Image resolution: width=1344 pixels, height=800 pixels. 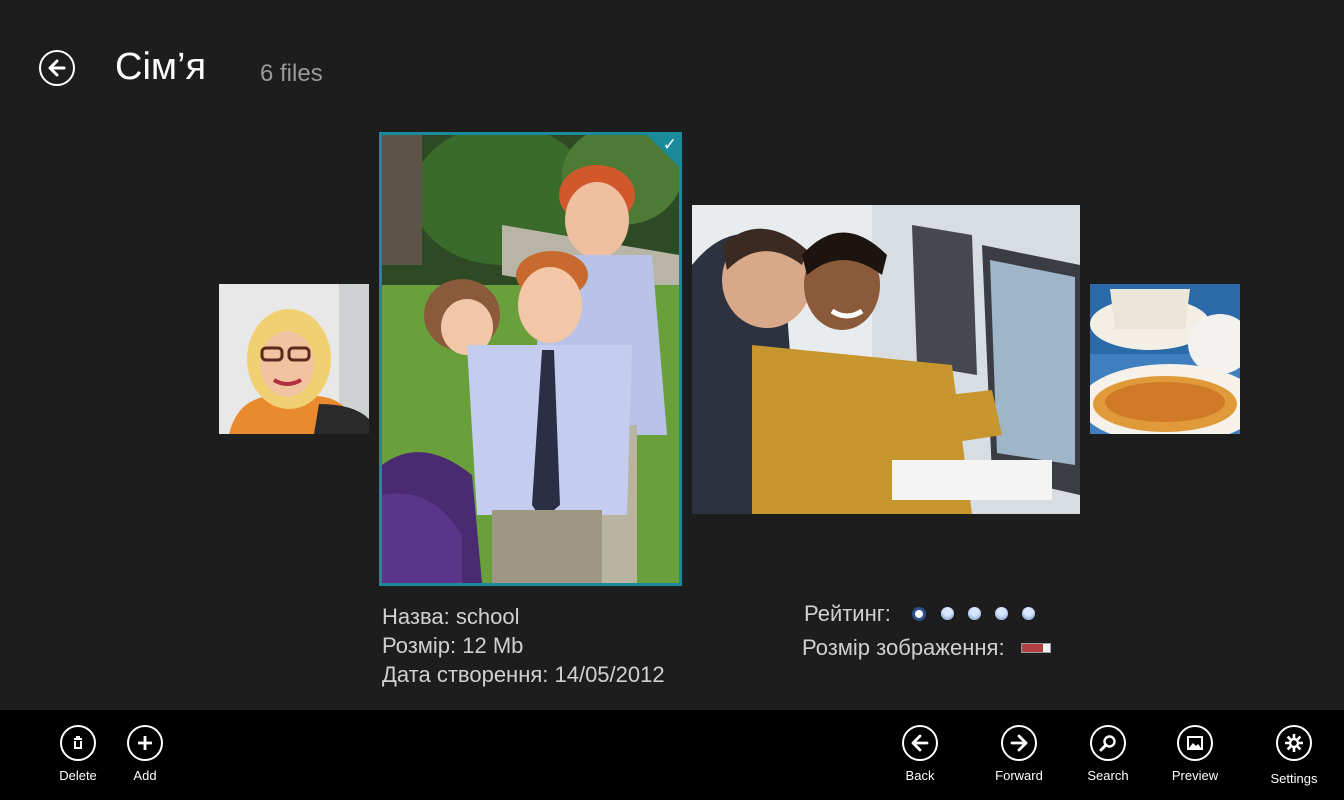 I want to click on file-name: Назва: school, so click(x=451, y=616).